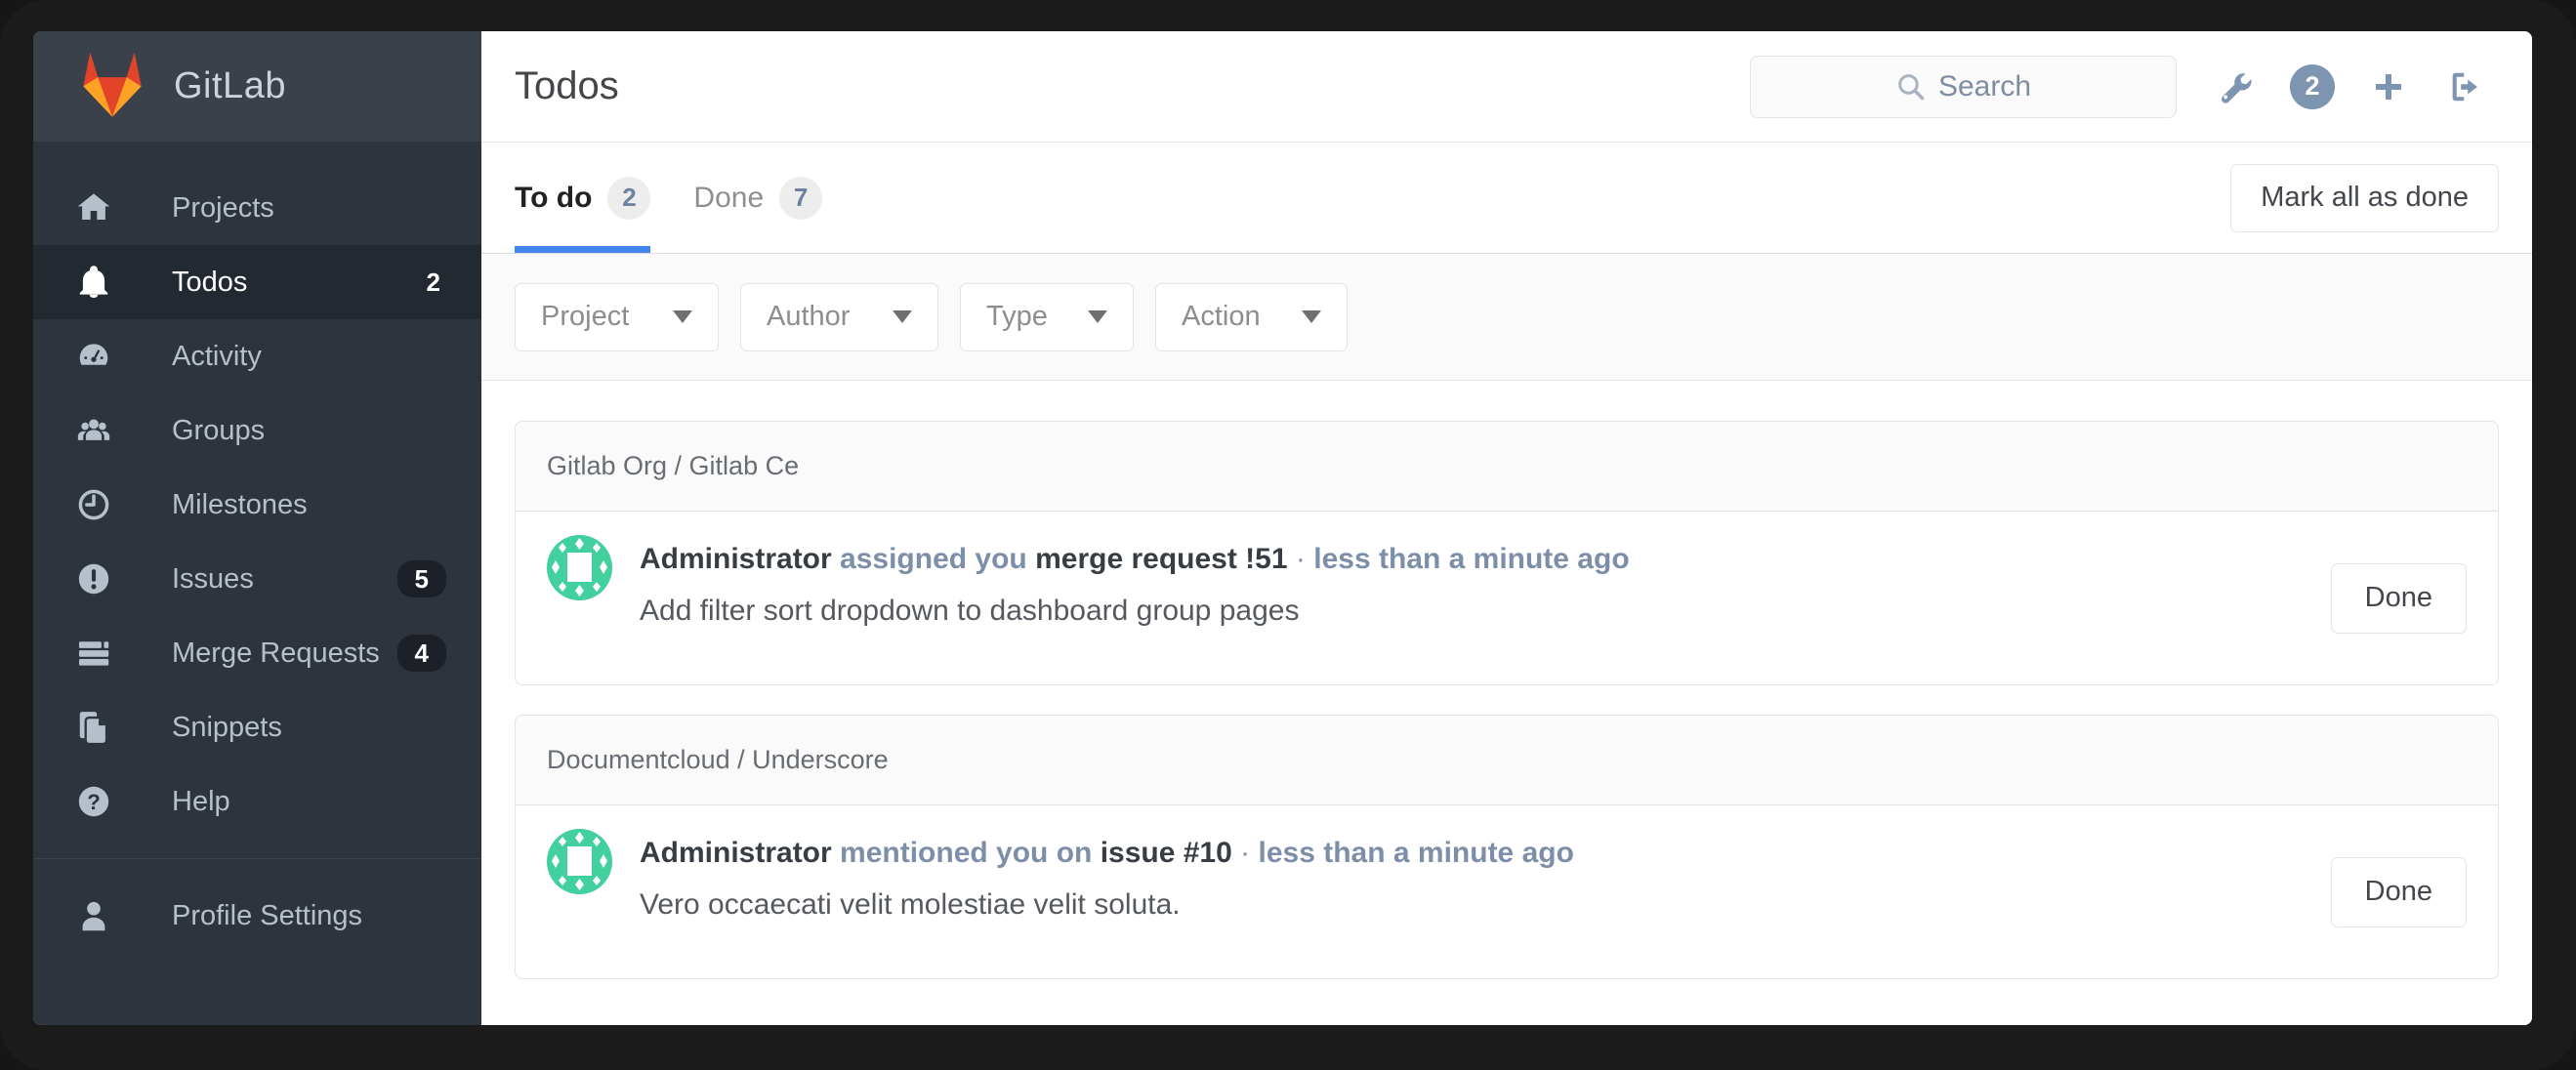 The height and width of the screenshot is (1070, 2576). Describe the element at coordinates (257, 208) in the screenshot. I see `sidebar-item-projects: Projects` at that location.